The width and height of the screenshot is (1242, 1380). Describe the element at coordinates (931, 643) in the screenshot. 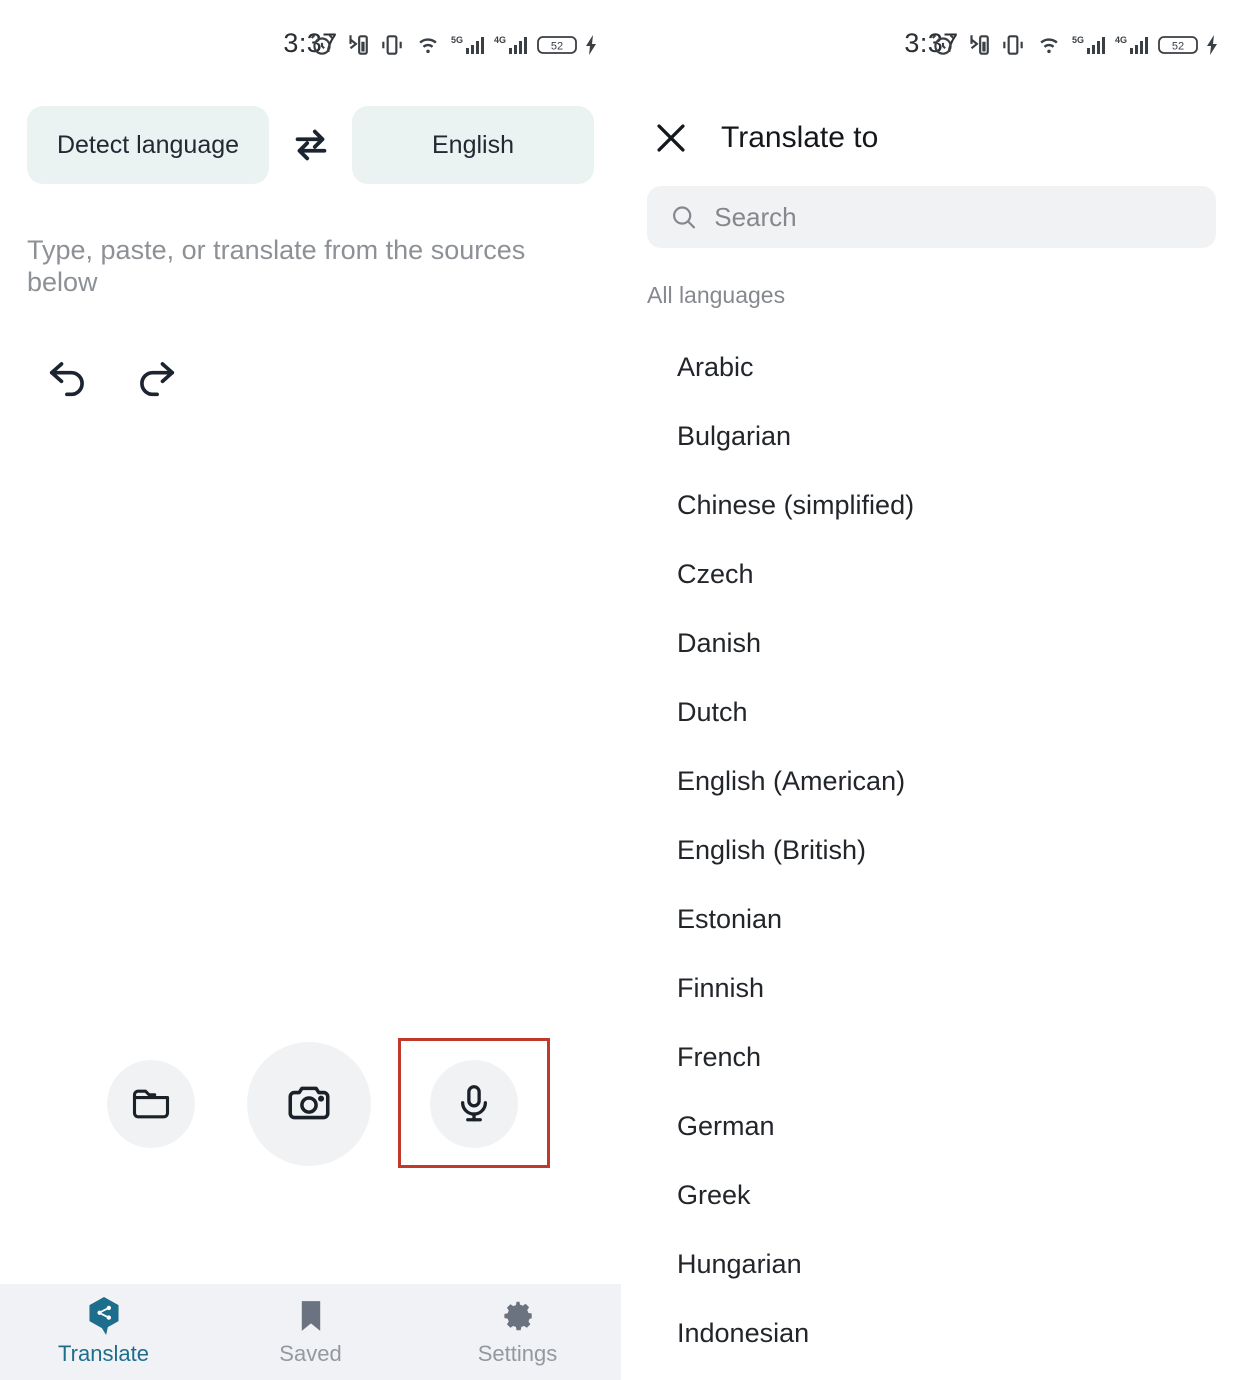

I see `list-item: Danish` at that location.